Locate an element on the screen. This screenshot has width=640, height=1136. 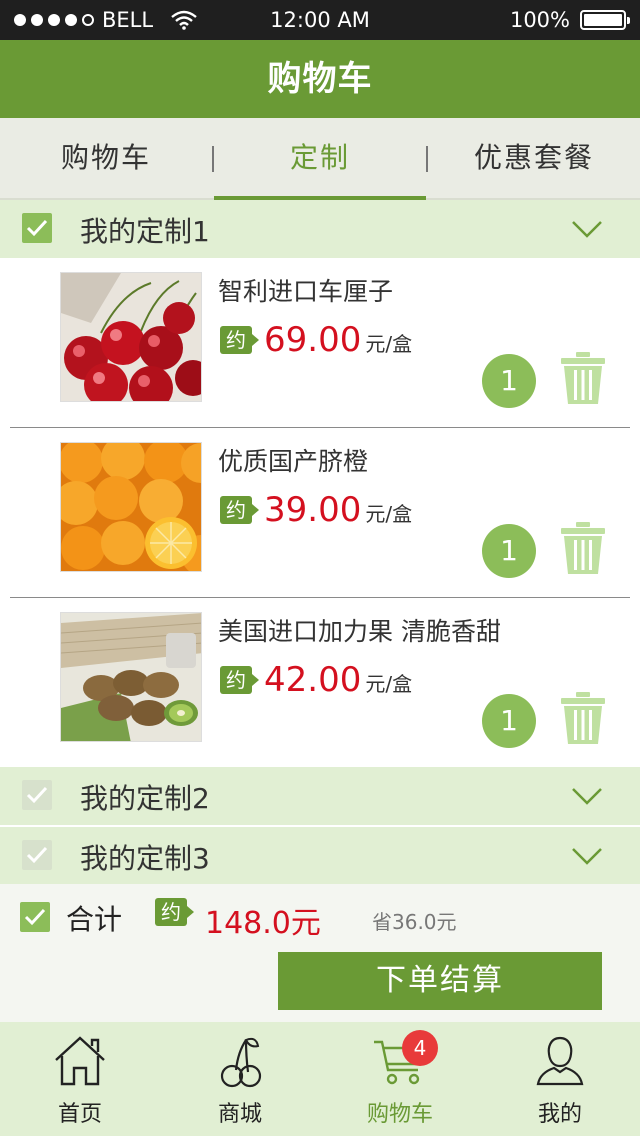
saved-amount: 省36.0元 is located at coordinates (414, 922).